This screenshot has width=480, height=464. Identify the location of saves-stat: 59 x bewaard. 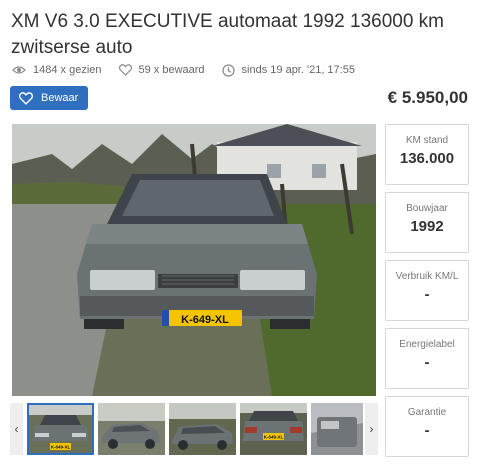
(161, 70).